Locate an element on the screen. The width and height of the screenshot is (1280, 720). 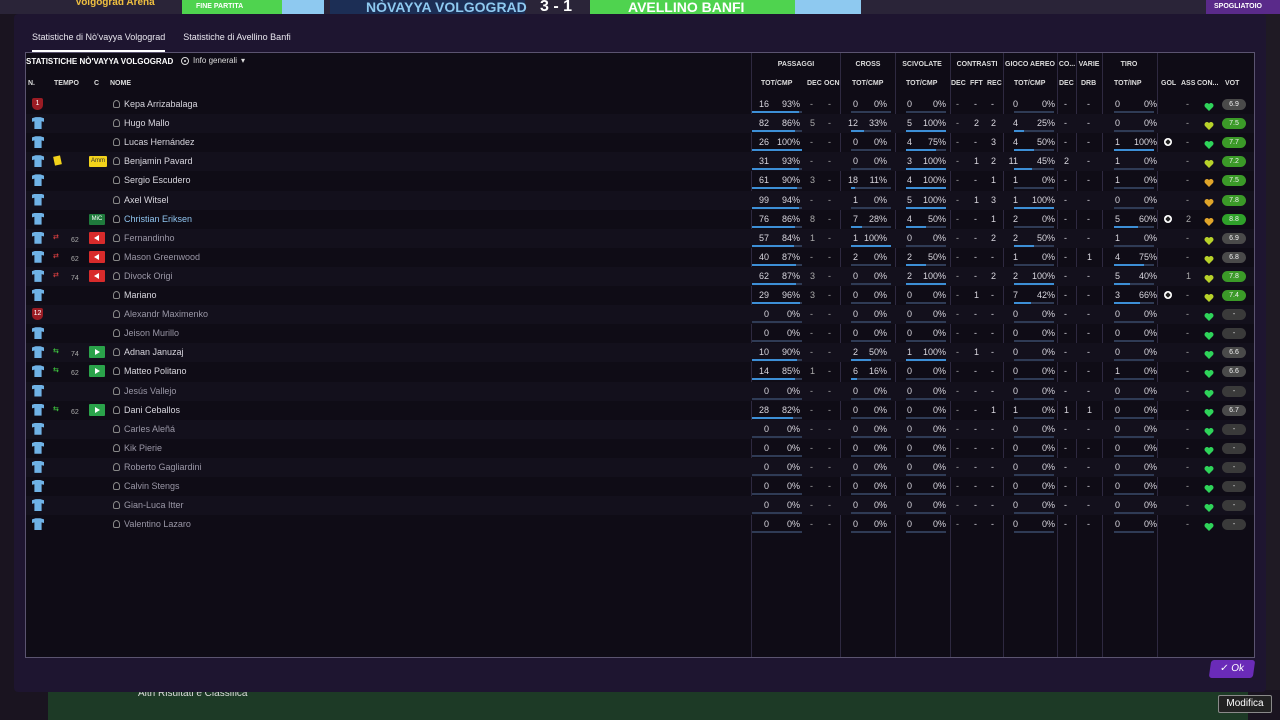
table-row: Valentino Lazaro 0 0% - -0 0% 0 0% - - -0 0% - -0 0% - - is located at coordinates (640, 524).